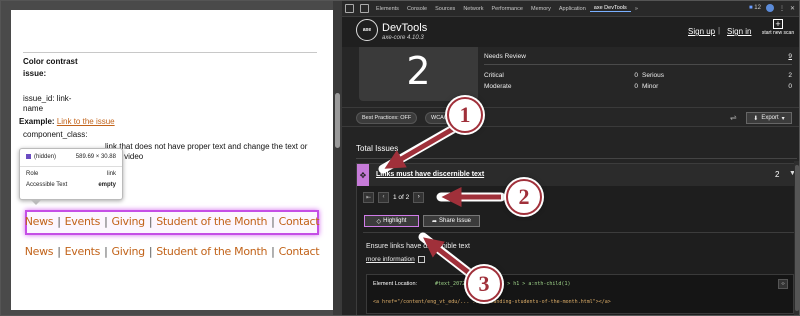  What do you see at coordinates (653, 75) in the screenshot?
I see `serious-label: Serious` at bounding box center [653, 75].